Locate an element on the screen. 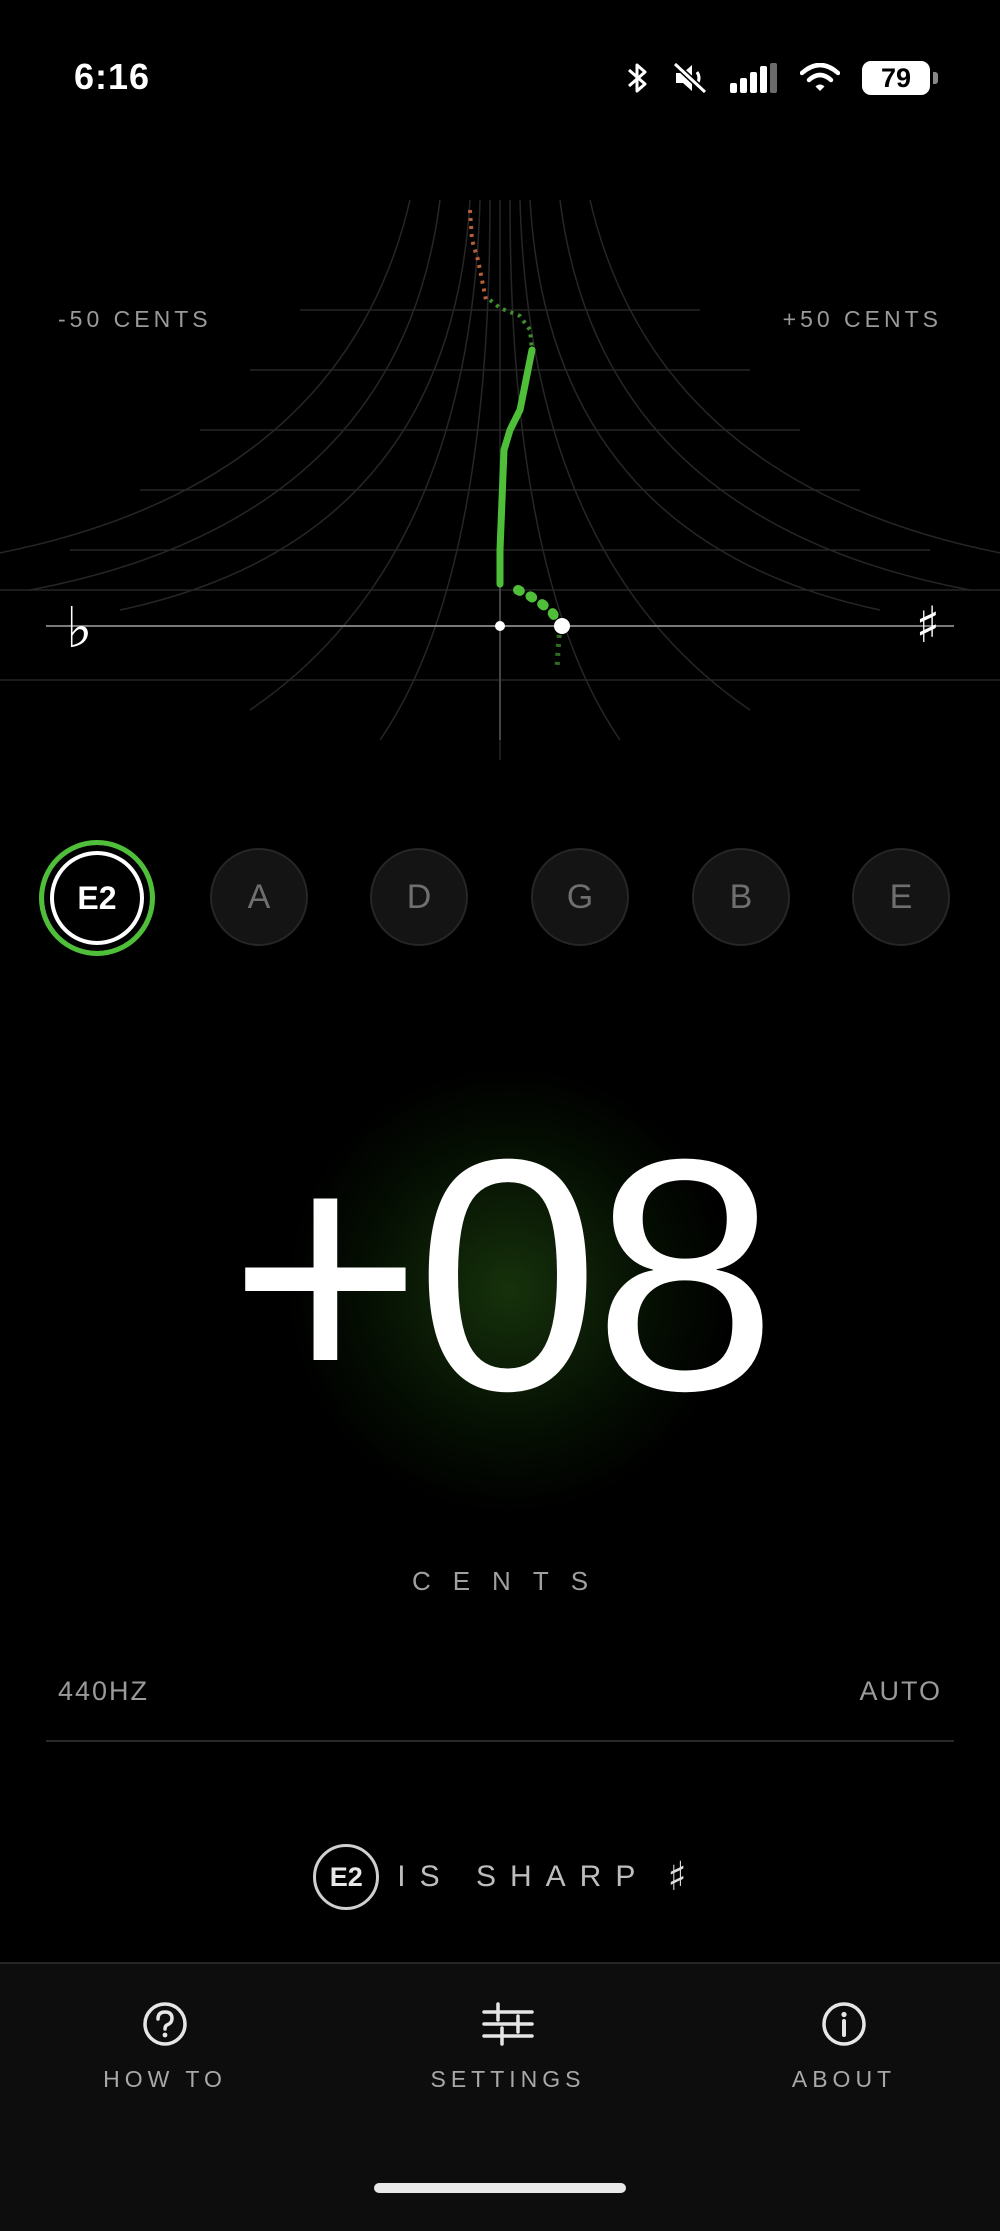 This screenshot has height=2231, width=1000. battery-level: 79 is located at coordinates (896, 77).